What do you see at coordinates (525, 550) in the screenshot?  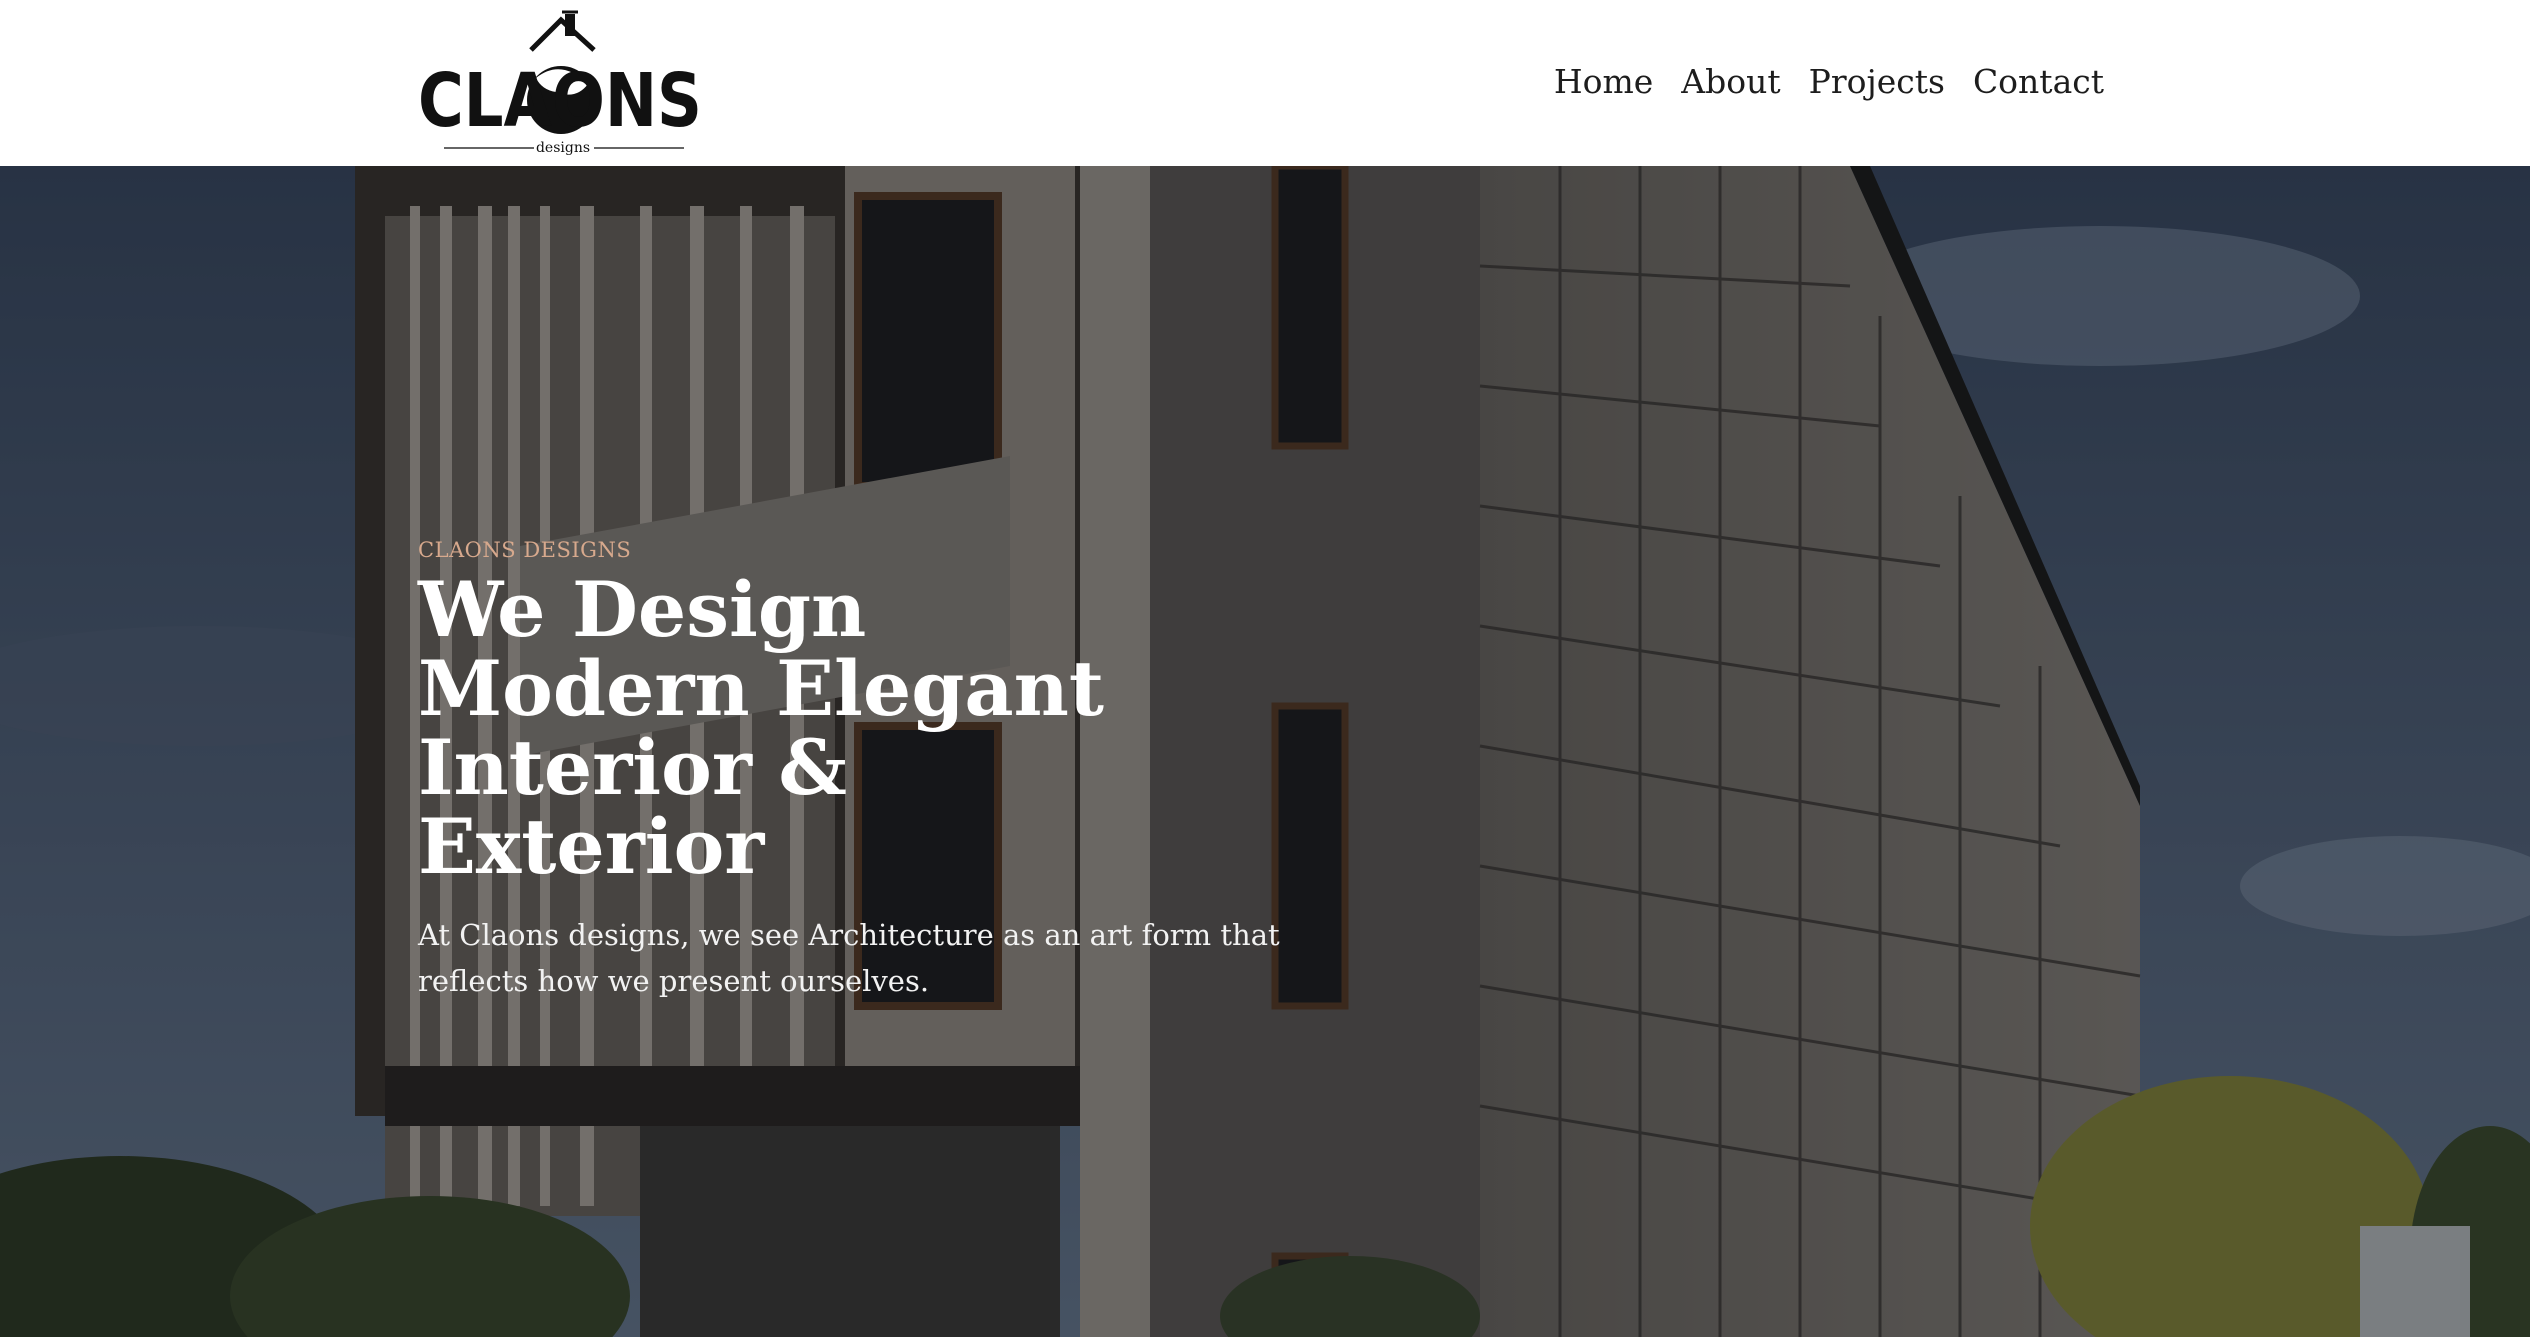 I see `hero-eyebrow: CLAONS DESIGNS` at bounding box center [525, 550].